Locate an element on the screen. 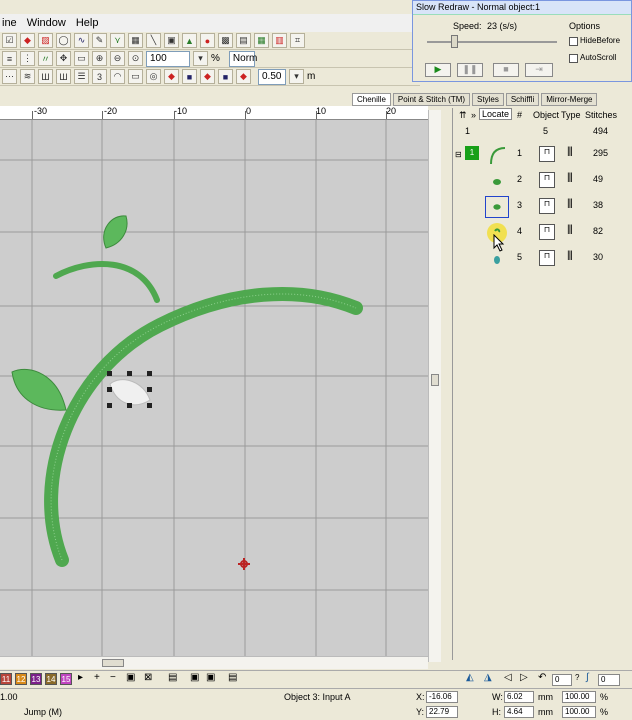  auto-scroll-checkbox is located at coordinates (573, 58).